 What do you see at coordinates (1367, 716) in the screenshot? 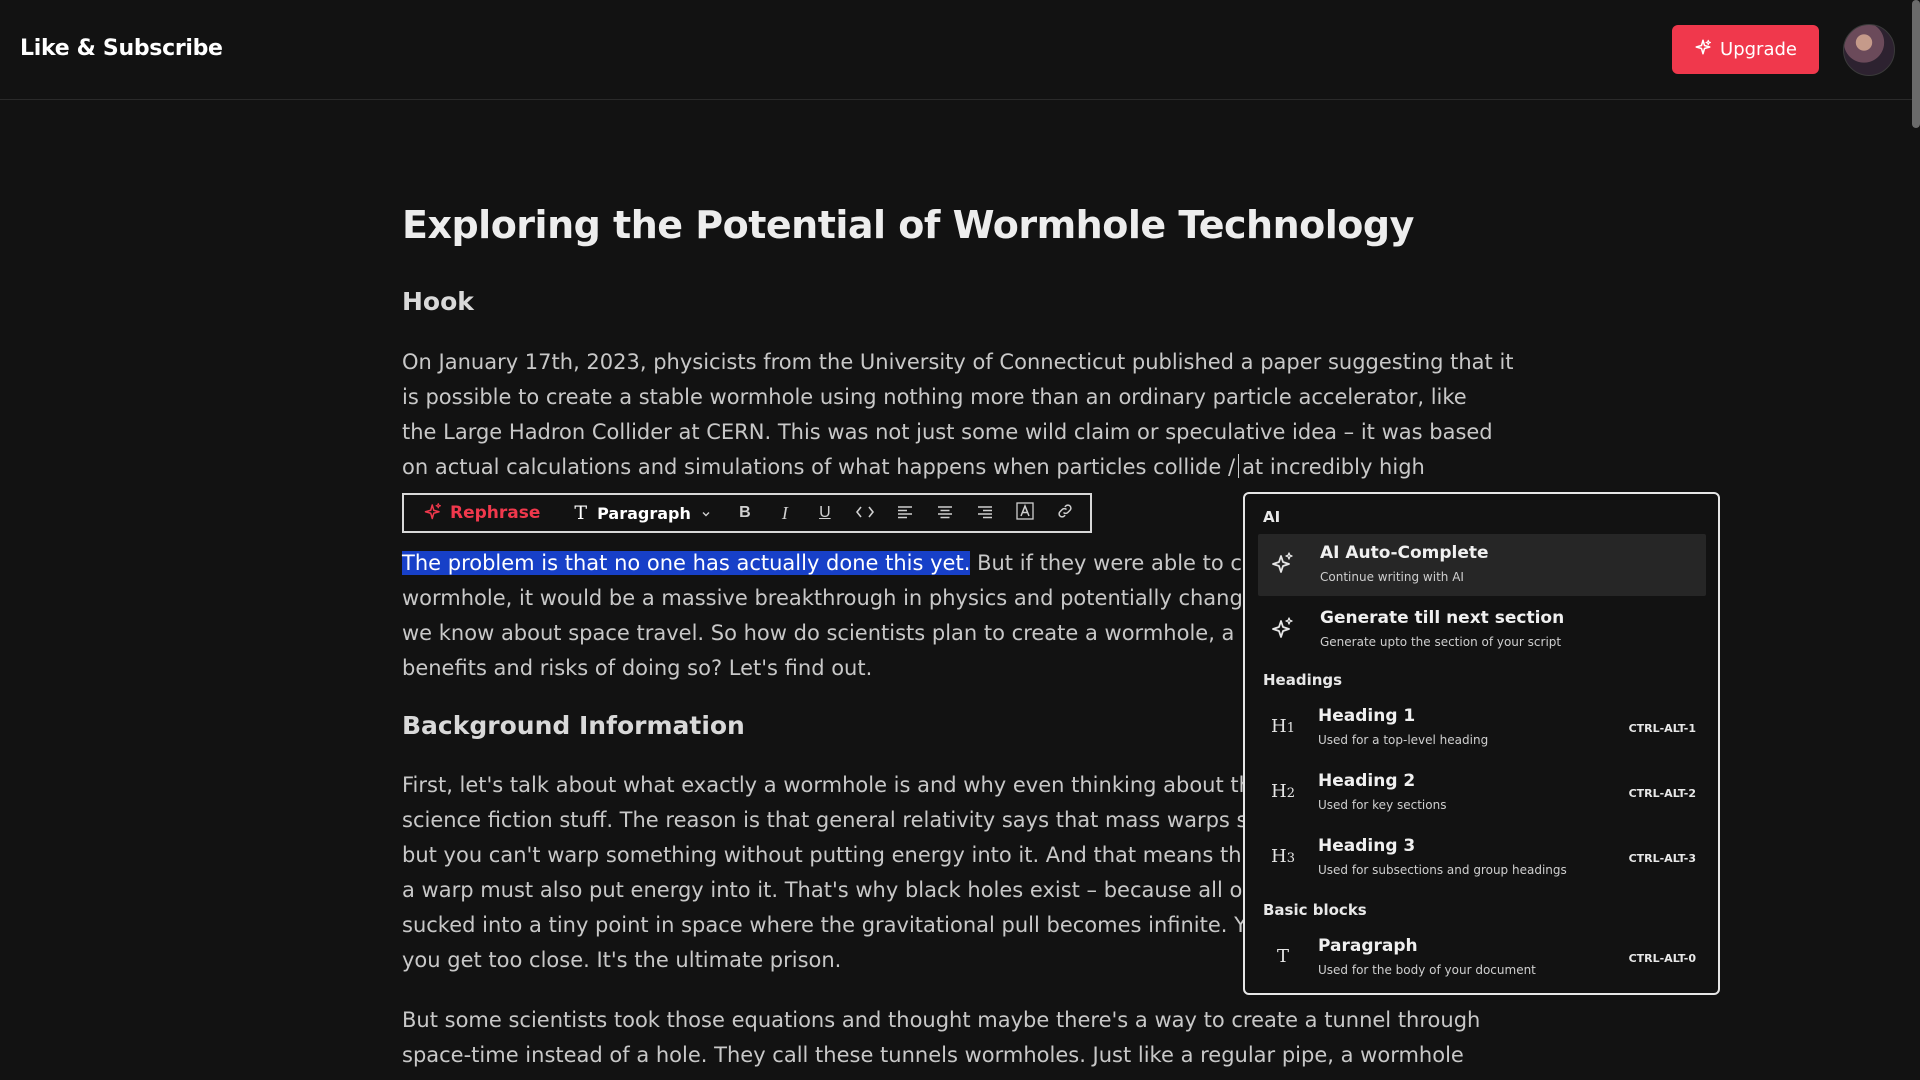
I see `menu-item-title: Heading 1` at bounding box center [1367, 716].